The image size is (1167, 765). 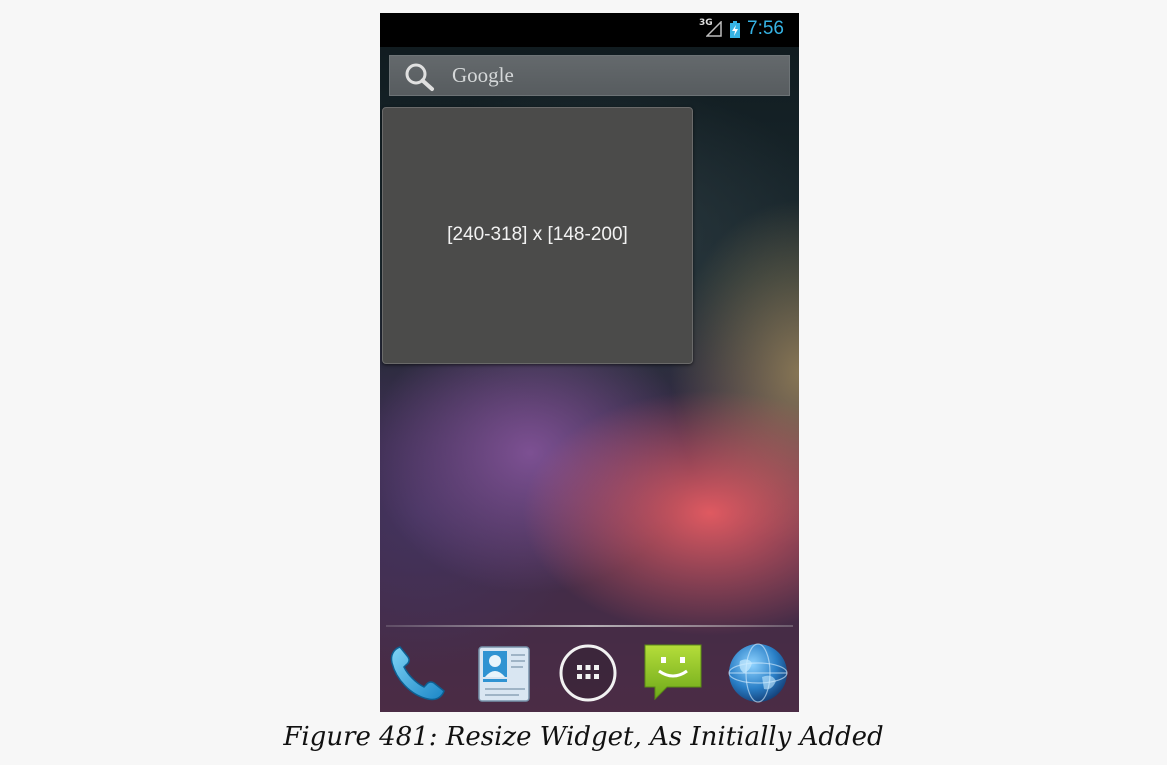 What do you see at coordinates (589, 75) in the screenshot?
I see `google-search-bar: Google` at bounding box center [589, 75].